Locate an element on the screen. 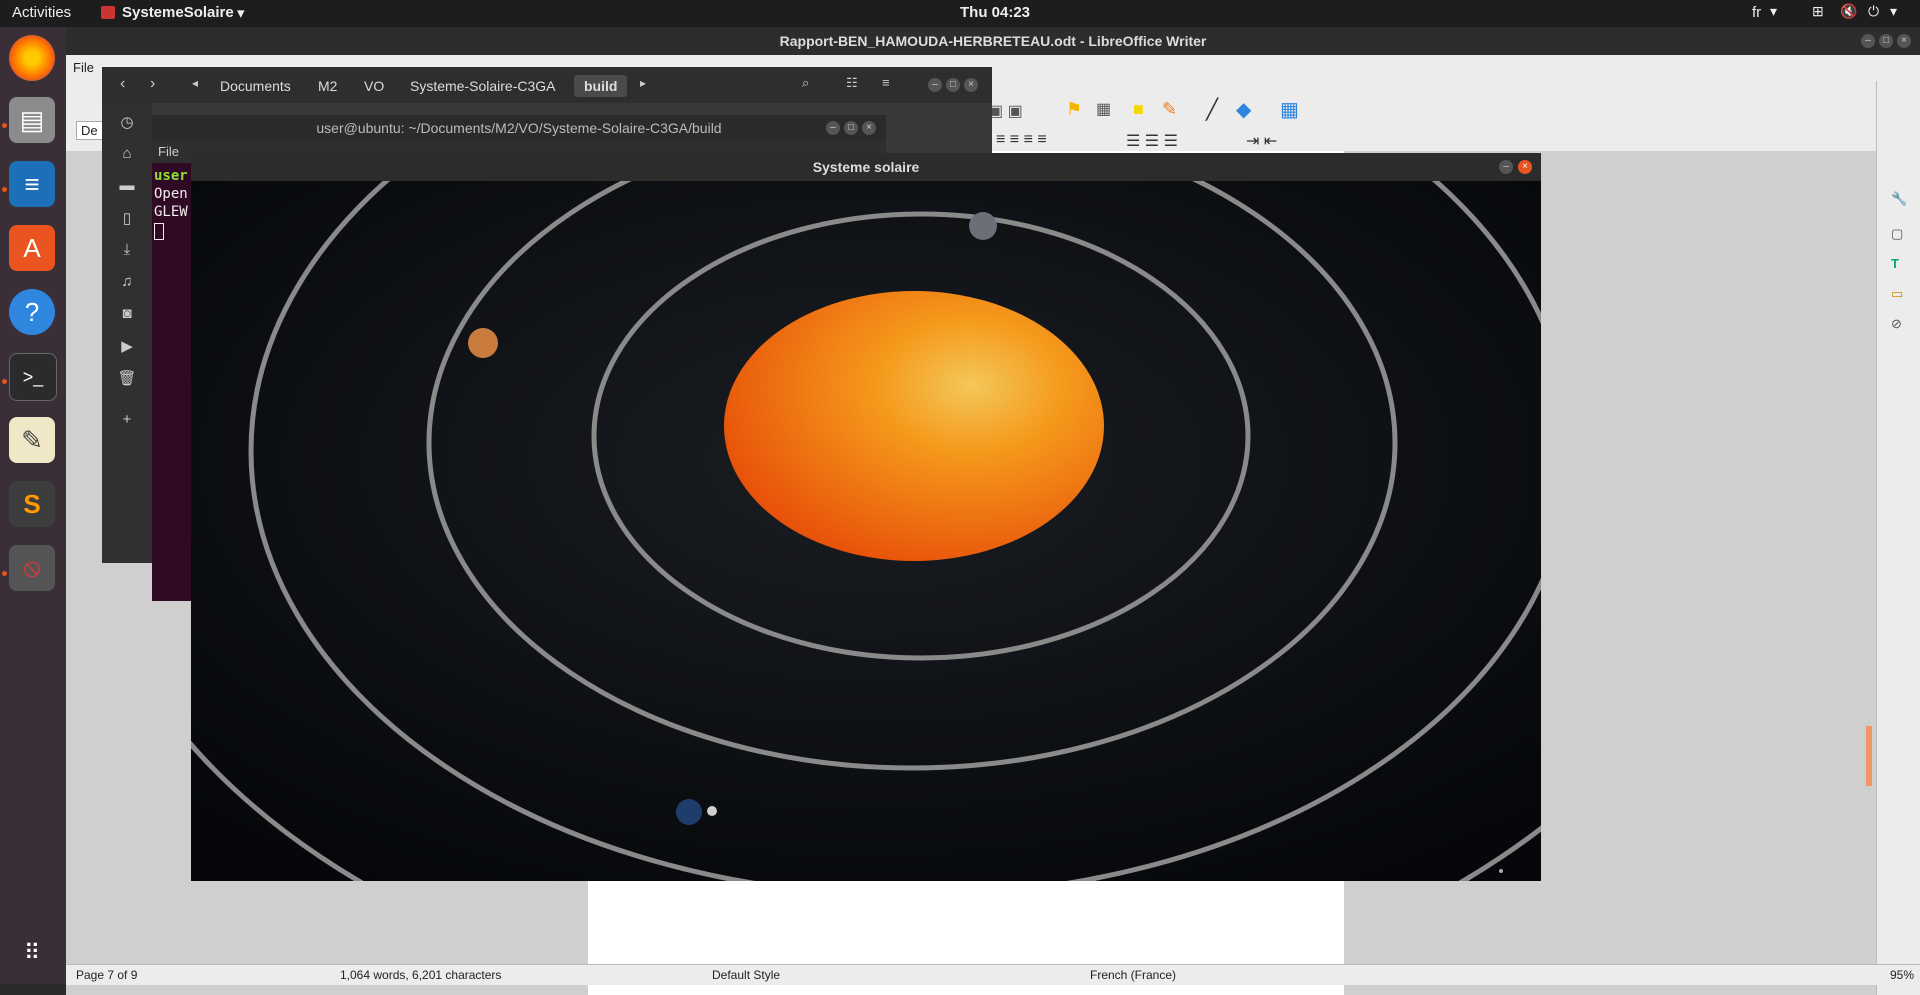  word-count: 1,064 words, 6,201 characters is located at coordinates (421, 975).